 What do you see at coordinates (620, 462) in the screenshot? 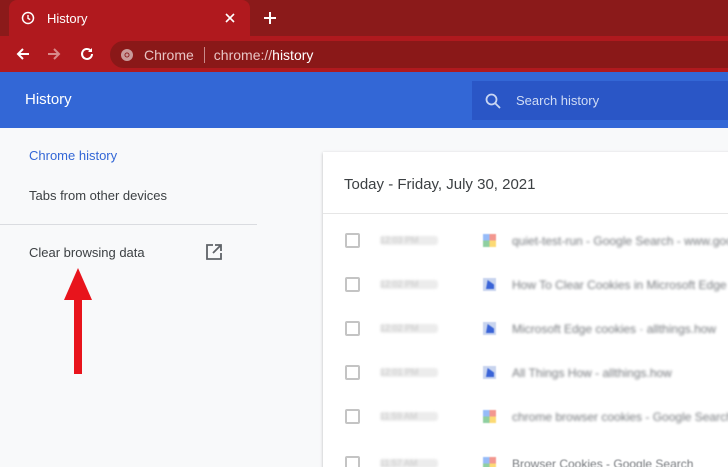
I see `row-title: Browser Cookies - Google Search` at bounding box center [620, 462].